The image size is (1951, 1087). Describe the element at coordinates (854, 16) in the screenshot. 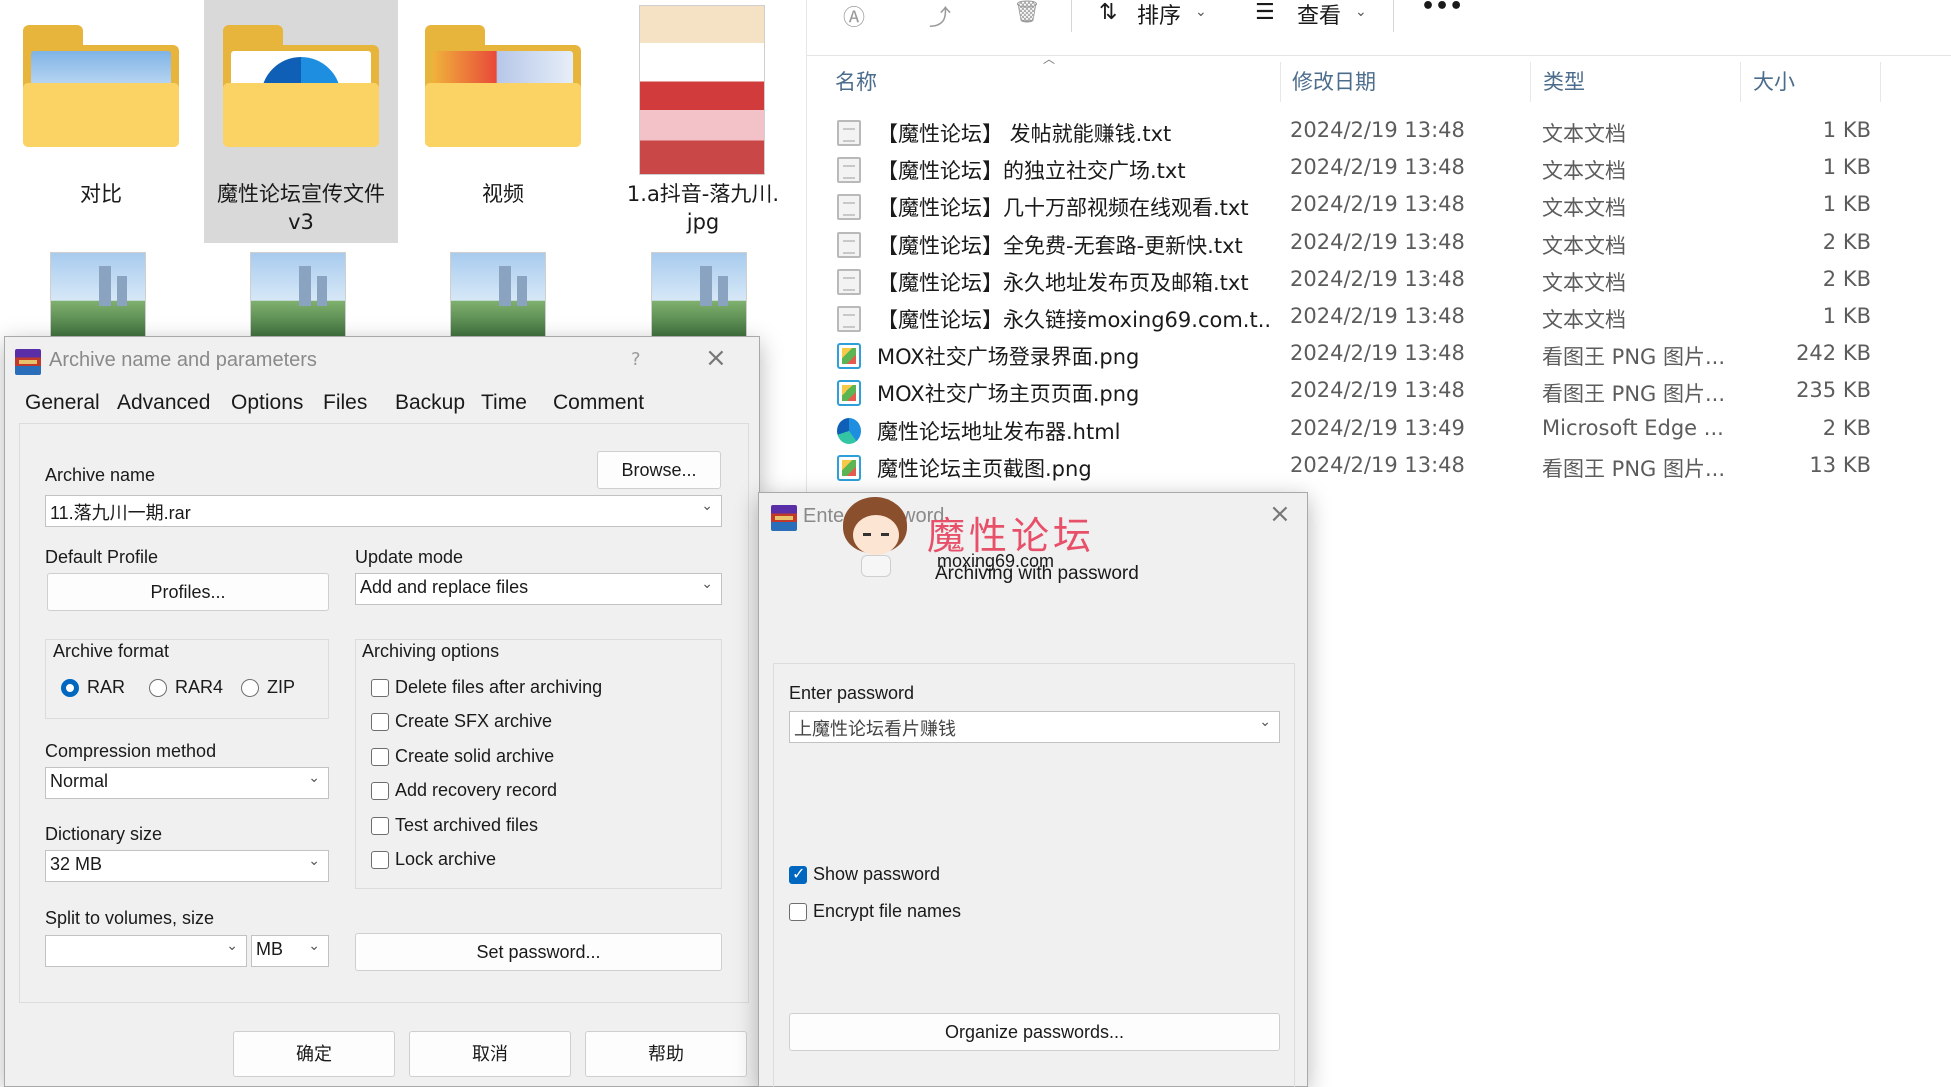

I see `rename-icon: Ⓐ` at that location.